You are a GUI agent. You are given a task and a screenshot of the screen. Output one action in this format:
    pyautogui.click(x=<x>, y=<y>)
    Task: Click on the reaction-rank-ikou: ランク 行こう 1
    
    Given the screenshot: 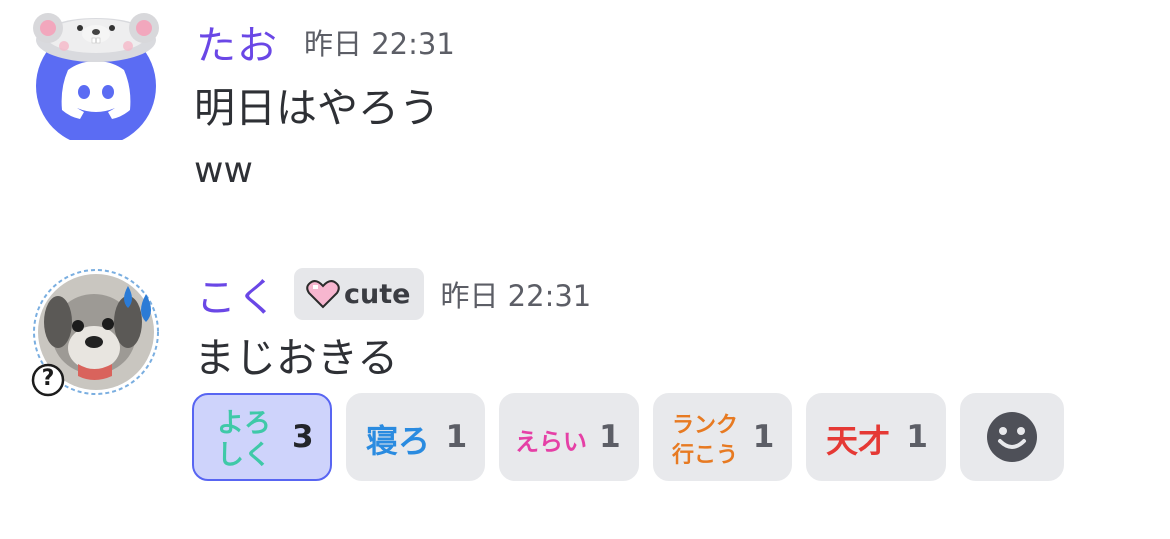 What is the action you would take?
    pyautogui.click(x=722, y=437)
    